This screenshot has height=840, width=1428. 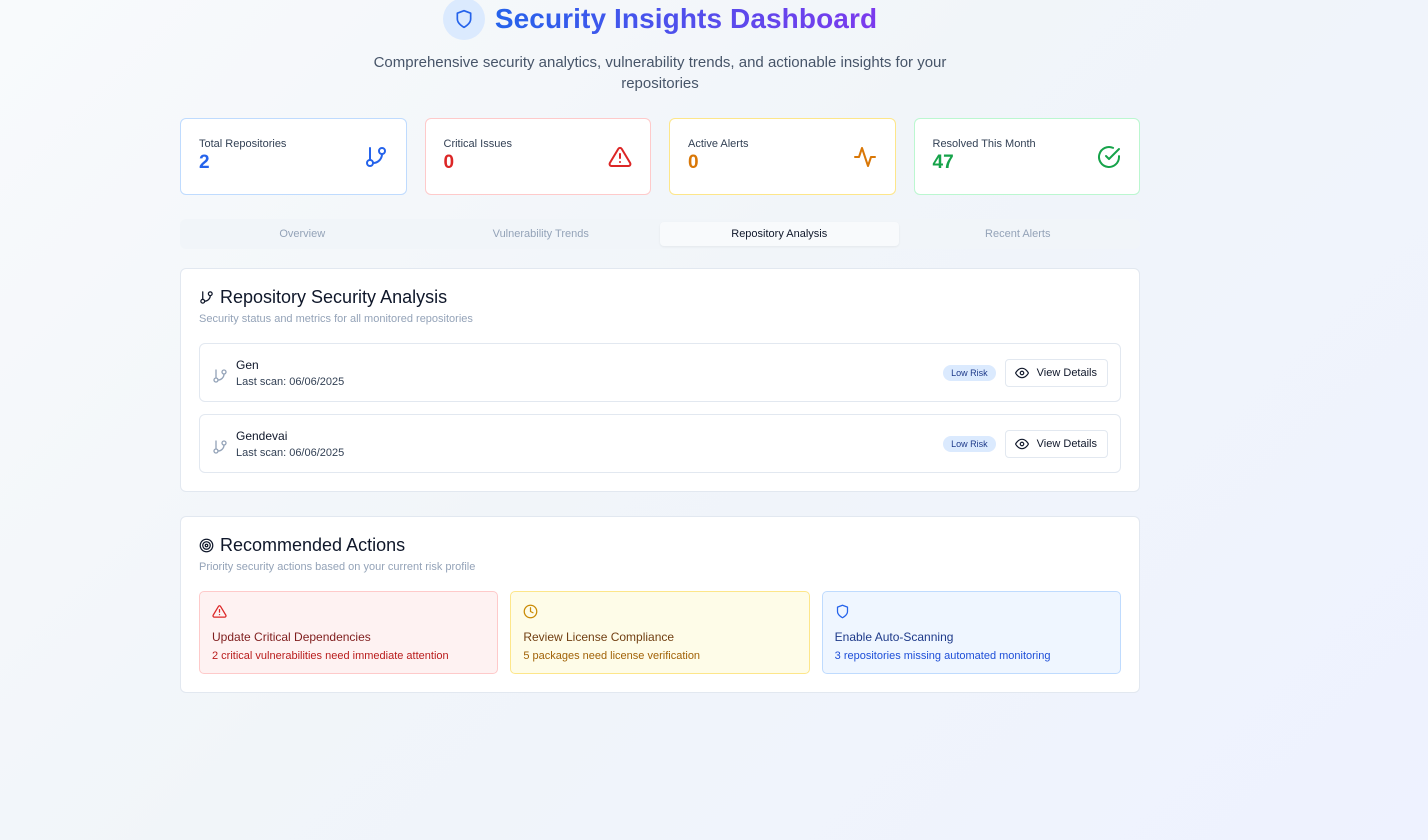 What do you see at coordinates (530, 611) in the screenshot?
I see `clock-icon` at bounding box center [530, 611].